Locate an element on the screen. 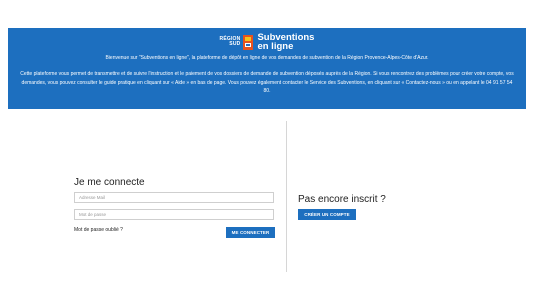  app-name-line2: en ligne is located at coordinates (275, 46).